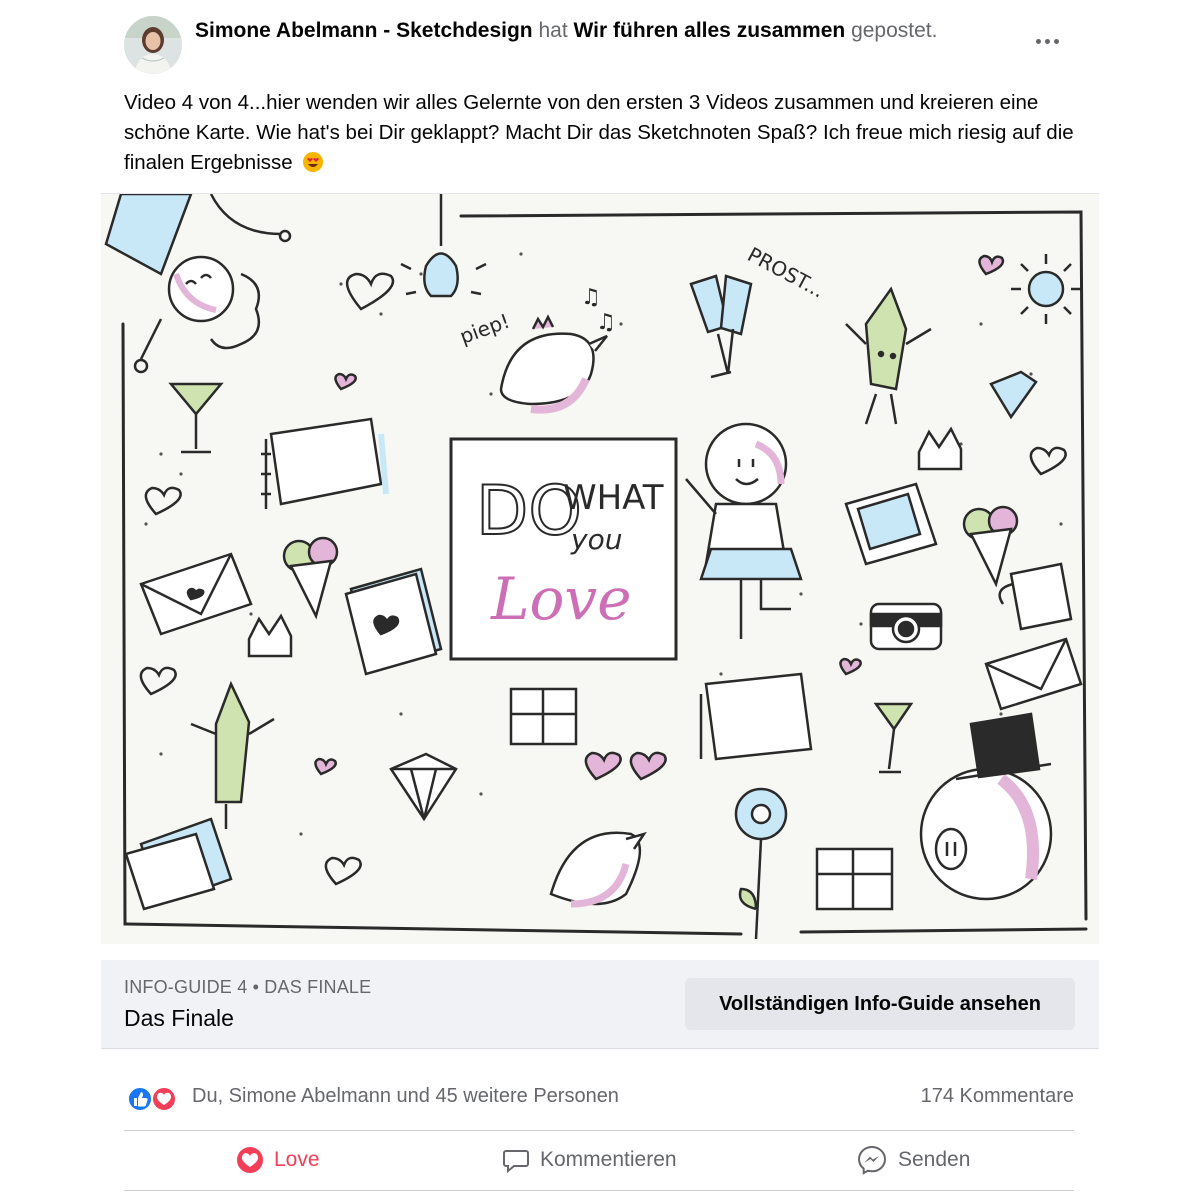 The width and height of the screenshot is (1200, 1200). Describe the element at coordinates (248, 987) in the screenshot. I see `guide-kicker: INFO-GUIDE 4 • DAS FINALE` at that location.